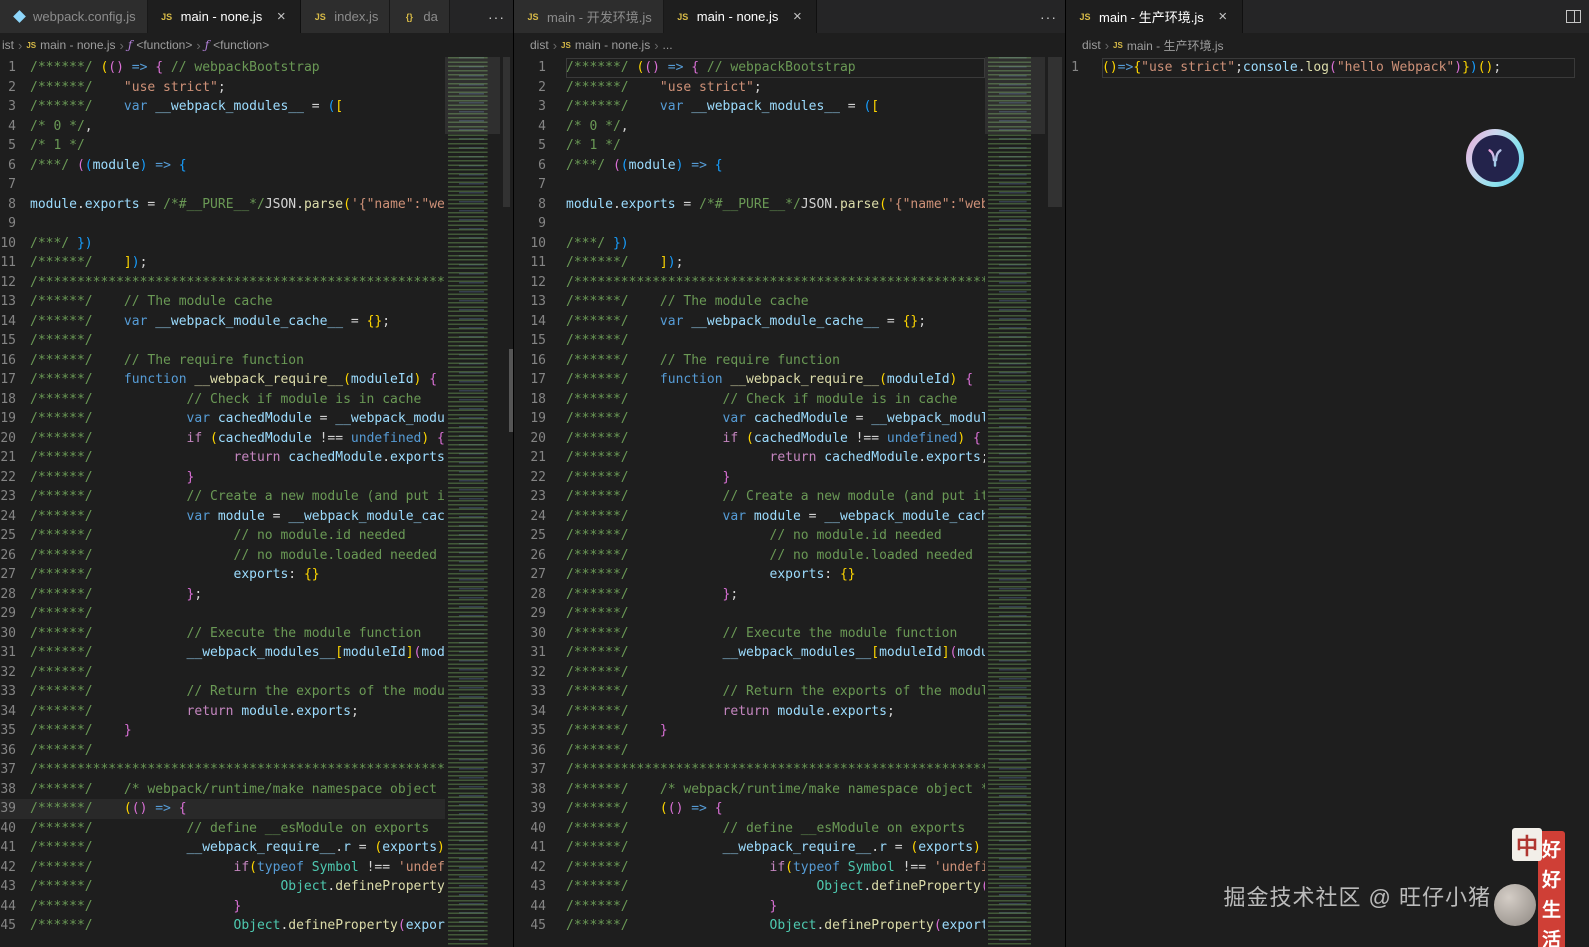 Image resolution: width=1589 pixels, height=947 pixels. I want to click on tab-webpack.config.js: webpack.config.js, so click(74, 16).